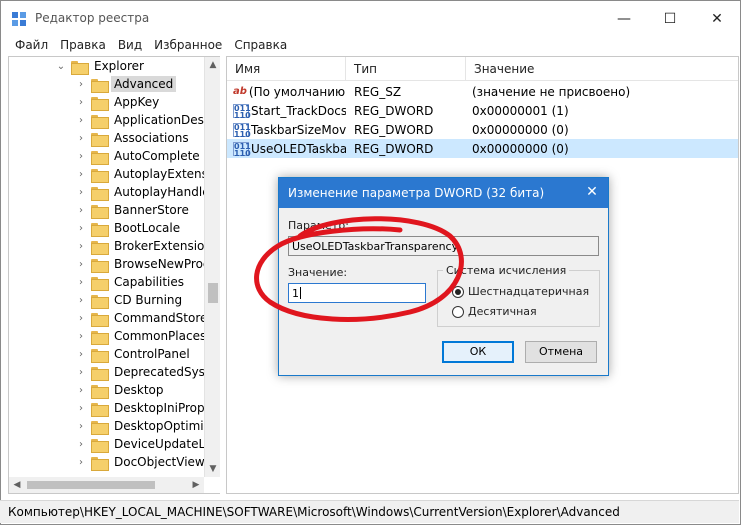 This screenshot has height=525, width=741. Describe the element at coordinates (130, 300) in the screenshot. I see `tree-item: › CD Burning` at that location.